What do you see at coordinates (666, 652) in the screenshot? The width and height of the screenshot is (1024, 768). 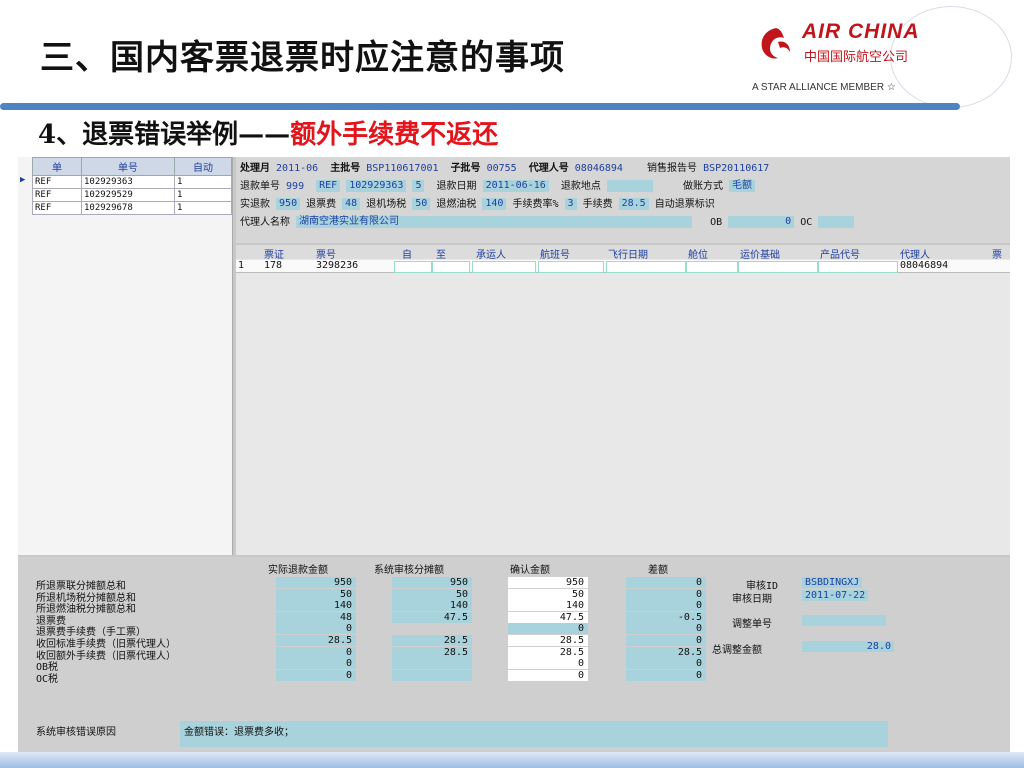 I see `summary-diff-field: 28.5` at bounding box center [666, 652].